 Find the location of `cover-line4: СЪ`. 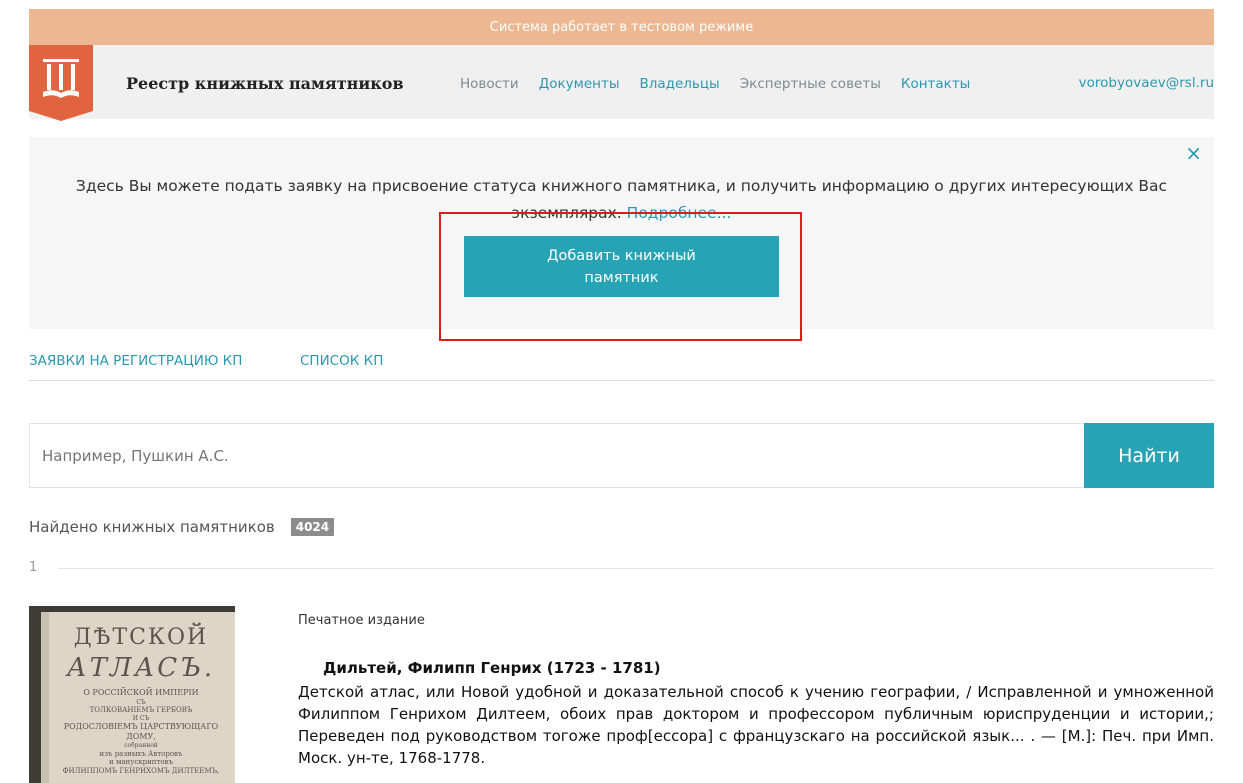

cover-line4: СЪ is located at coordinates (141, 702).